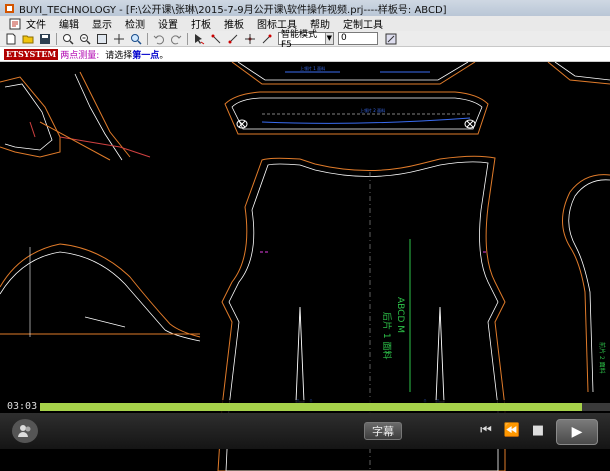 The image size is (610, 471). Describe the element at coordinates (486, 431) in the screenshot. I see `skip-back-icon: ⏮` at that location.